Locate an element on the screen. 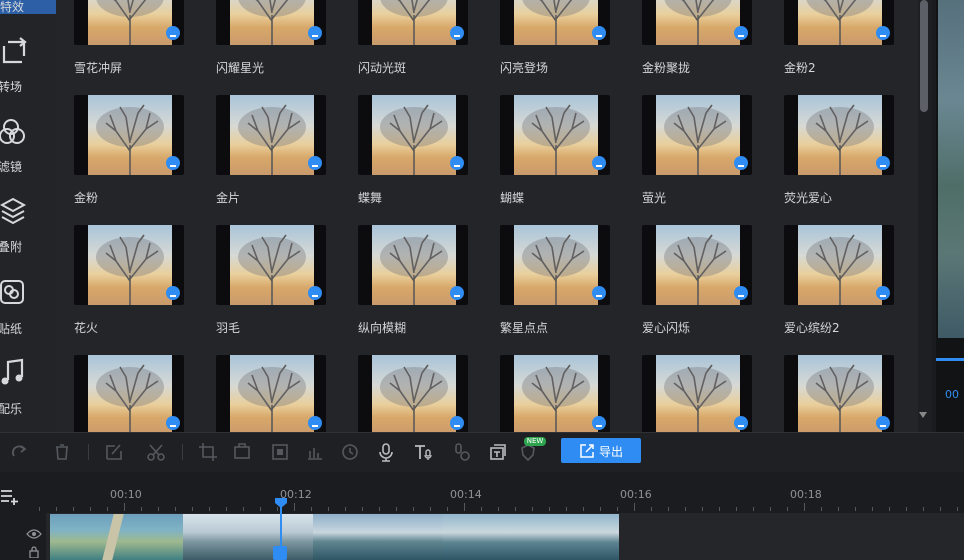 The image size is (964, 560). sidebar-item-label: 特效 is located at coordinates (12, 7).